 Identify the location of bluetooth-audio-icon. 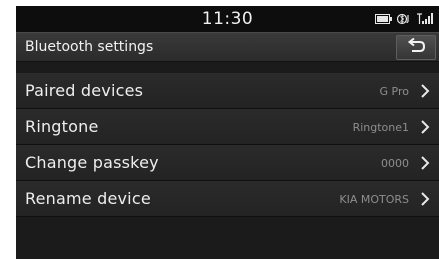
(404, 19).